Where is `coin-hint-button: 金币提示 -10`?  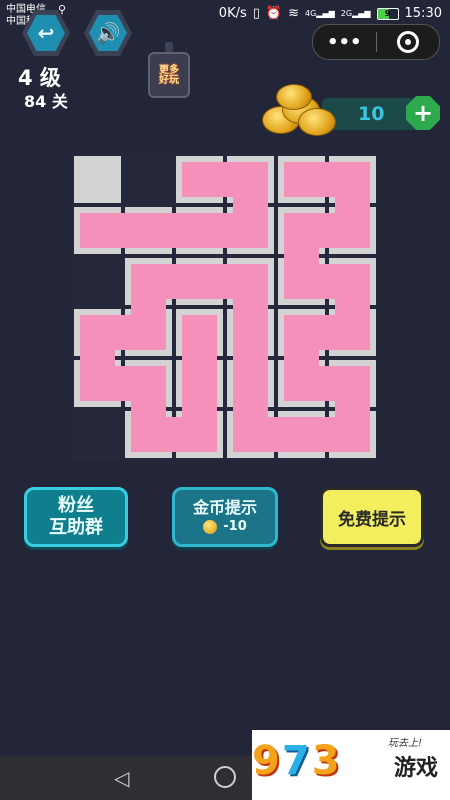
coin-hint-button: 金币提示 -10 is located at coordinates (225, 517).